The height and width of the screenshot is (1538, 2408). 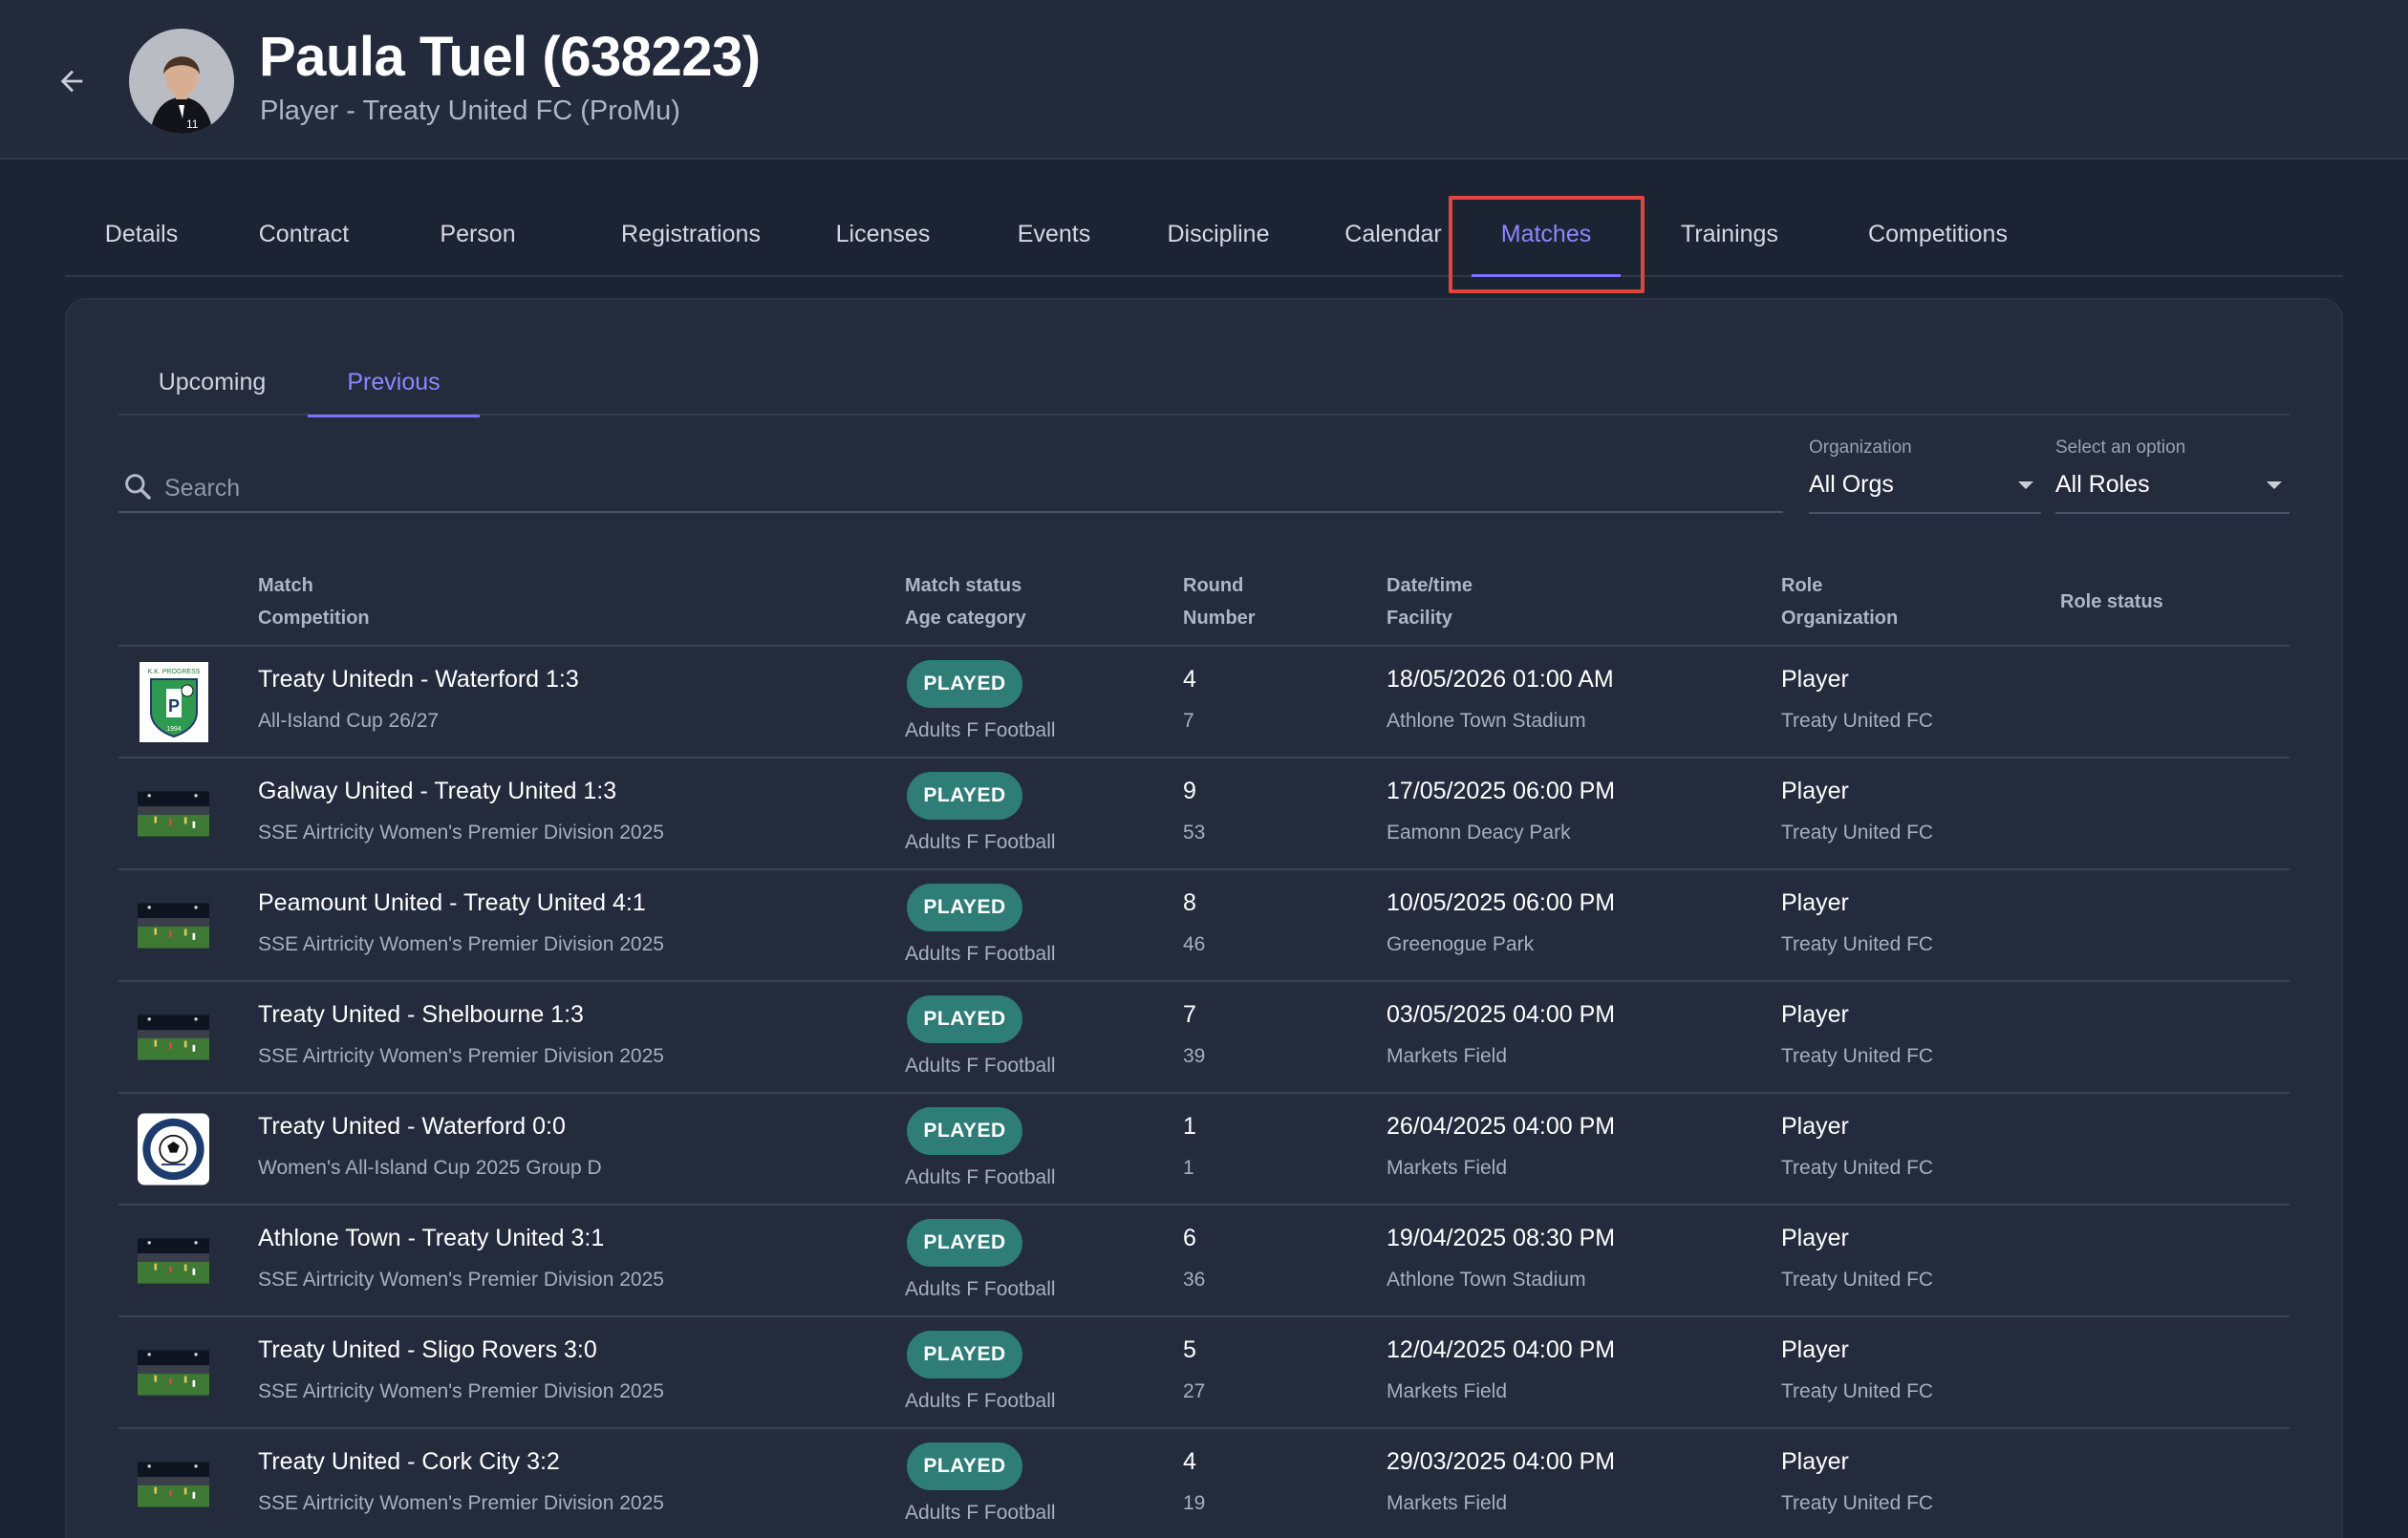 I want to click on header-match-status: Match status, so click(x=963, y=586).